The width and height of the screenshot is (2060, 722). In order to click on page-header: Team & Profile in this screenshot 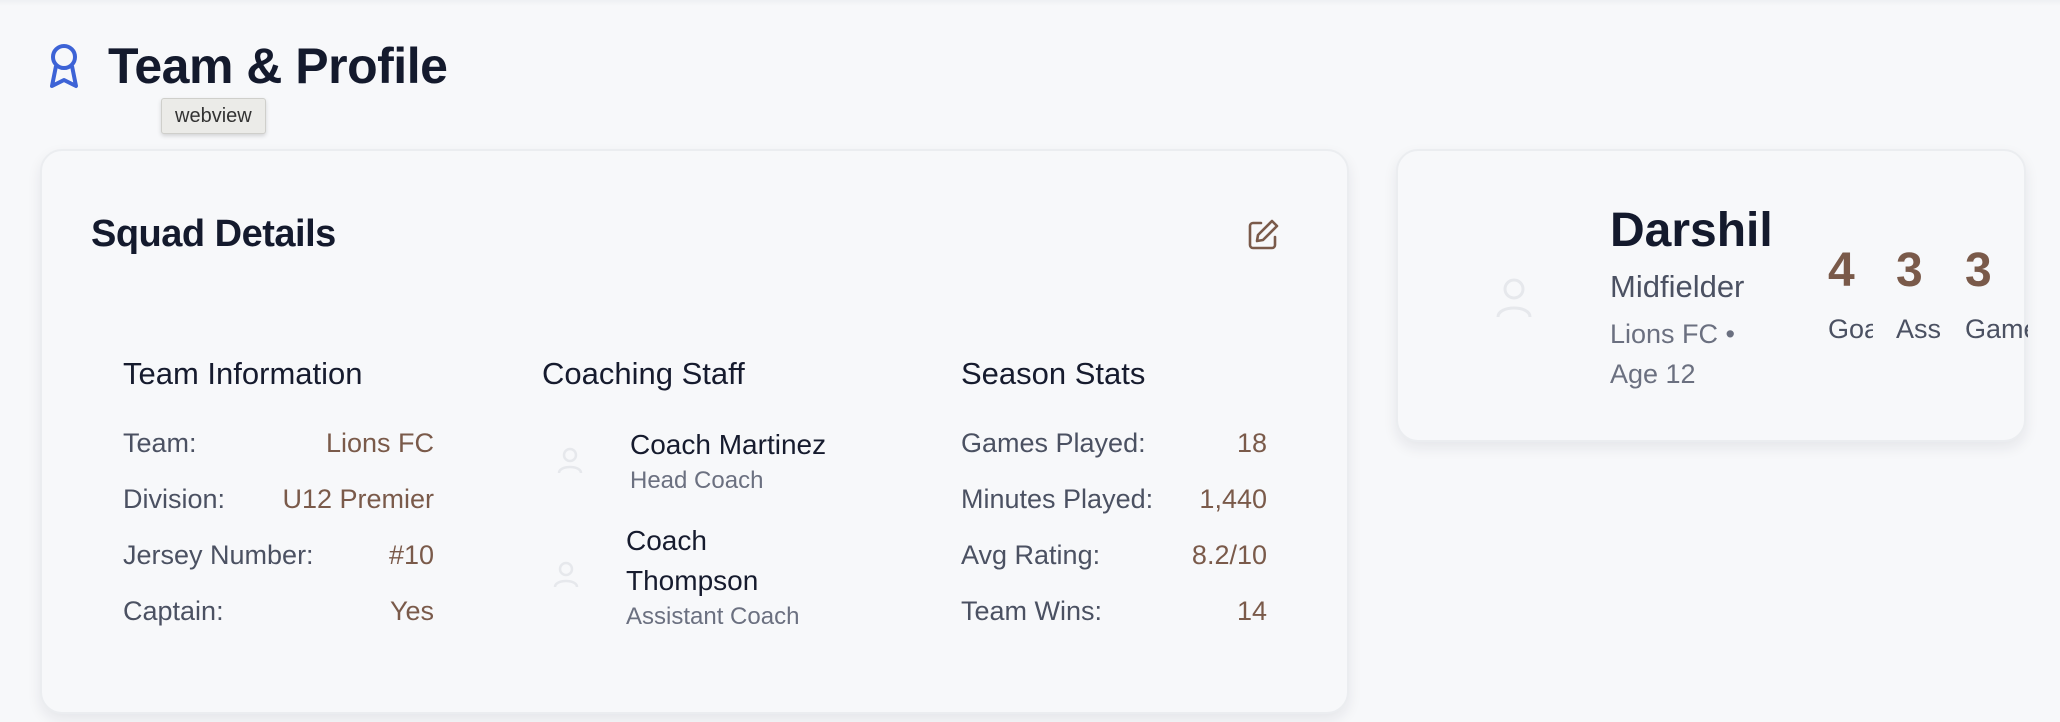, I will do `click(246, 66)`.